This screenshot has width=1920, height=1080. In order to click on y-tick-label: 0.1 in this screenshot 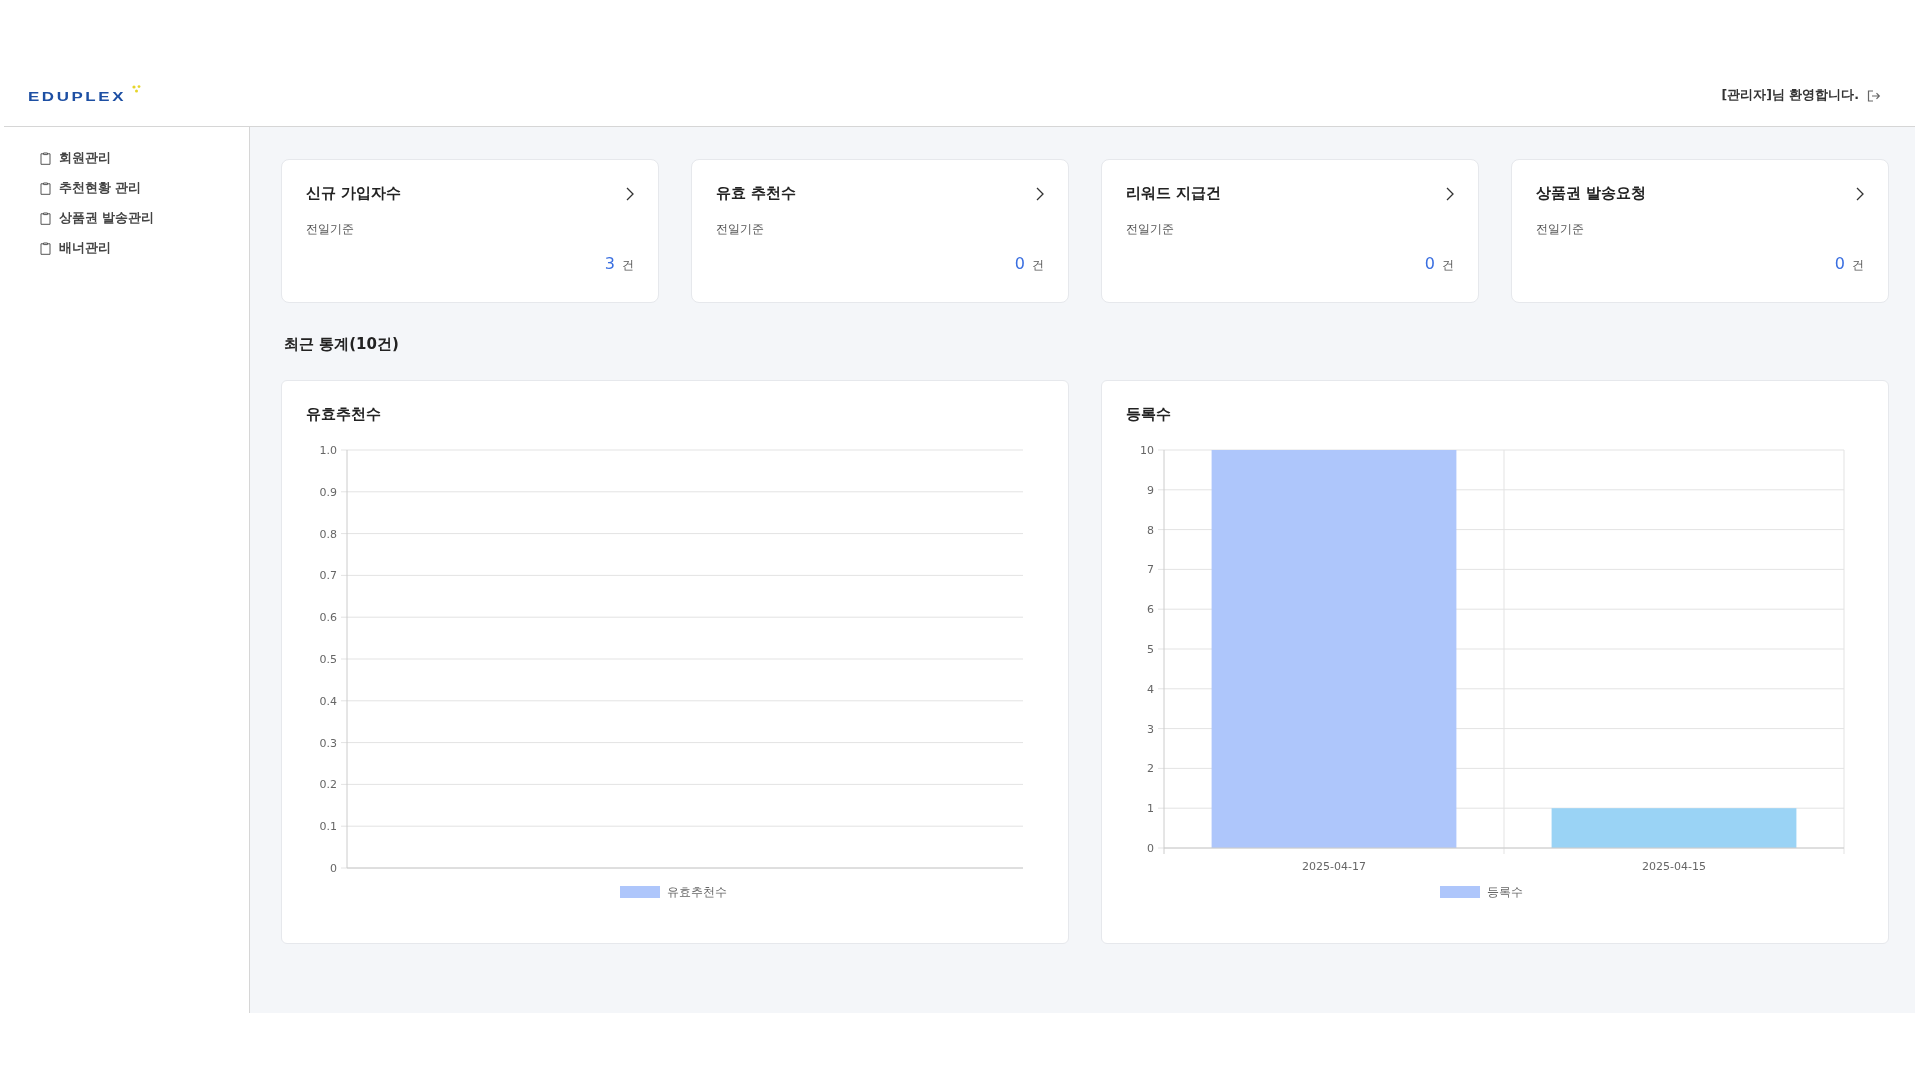, I will do `click(328, 827)`.